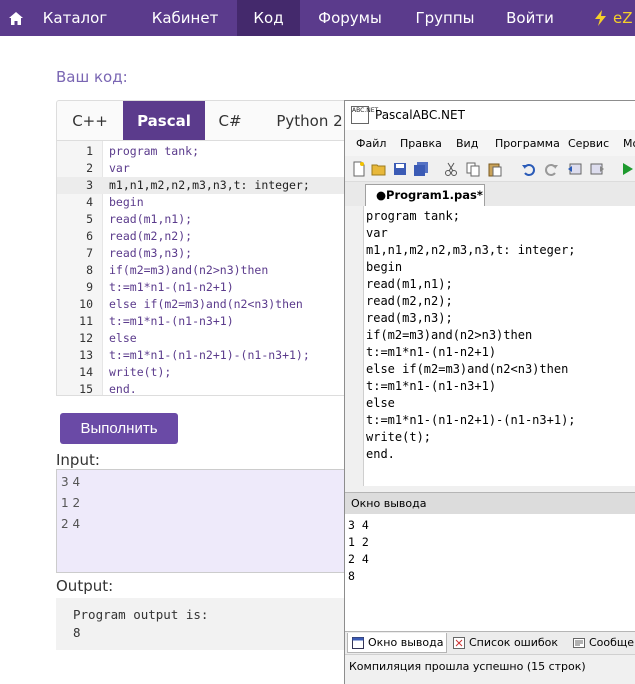 The image size is (635, 684). Describe the element at coordinates (164, 120) in the screenshot. I see `tab-pascal: Pascal` at that location.